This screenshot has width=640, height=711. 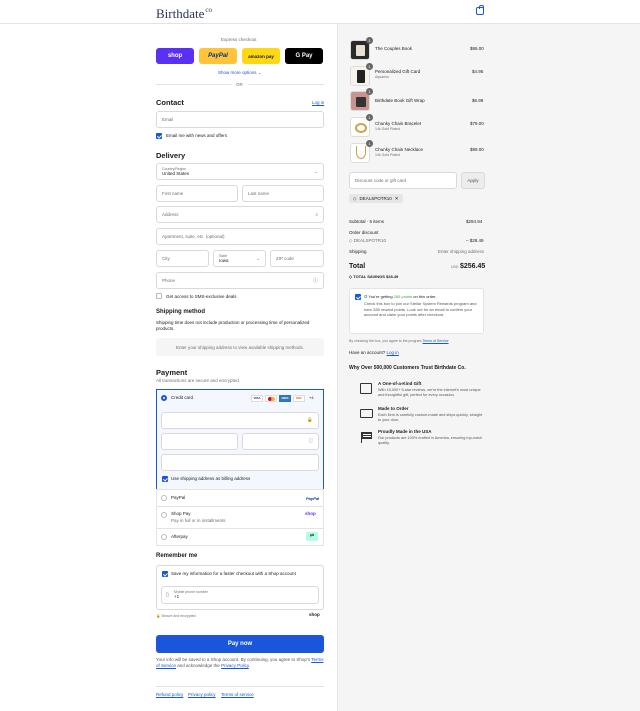 I want to click on paypal-logo: PayPal, so click(x=313, y=498).